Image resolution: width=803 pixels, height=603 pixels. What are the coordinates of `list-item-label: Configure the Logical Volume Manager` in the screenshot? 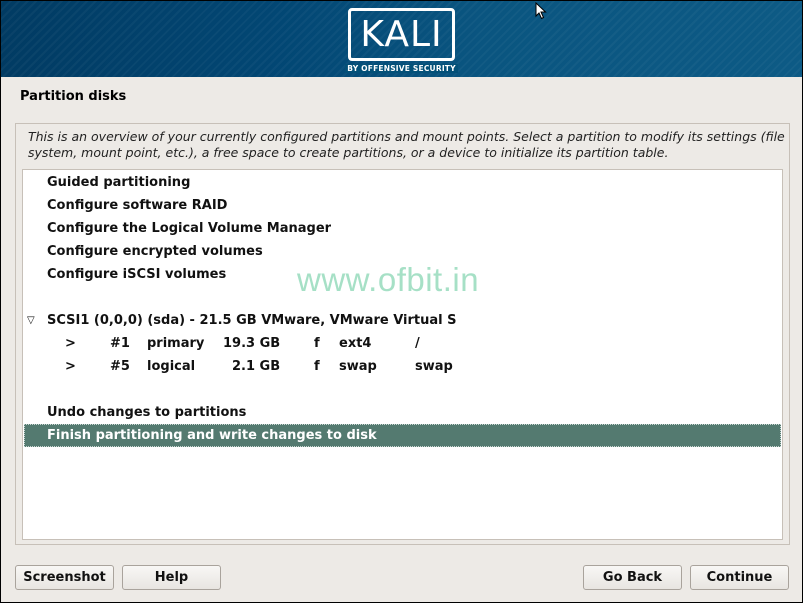 It's located at (189, 228).